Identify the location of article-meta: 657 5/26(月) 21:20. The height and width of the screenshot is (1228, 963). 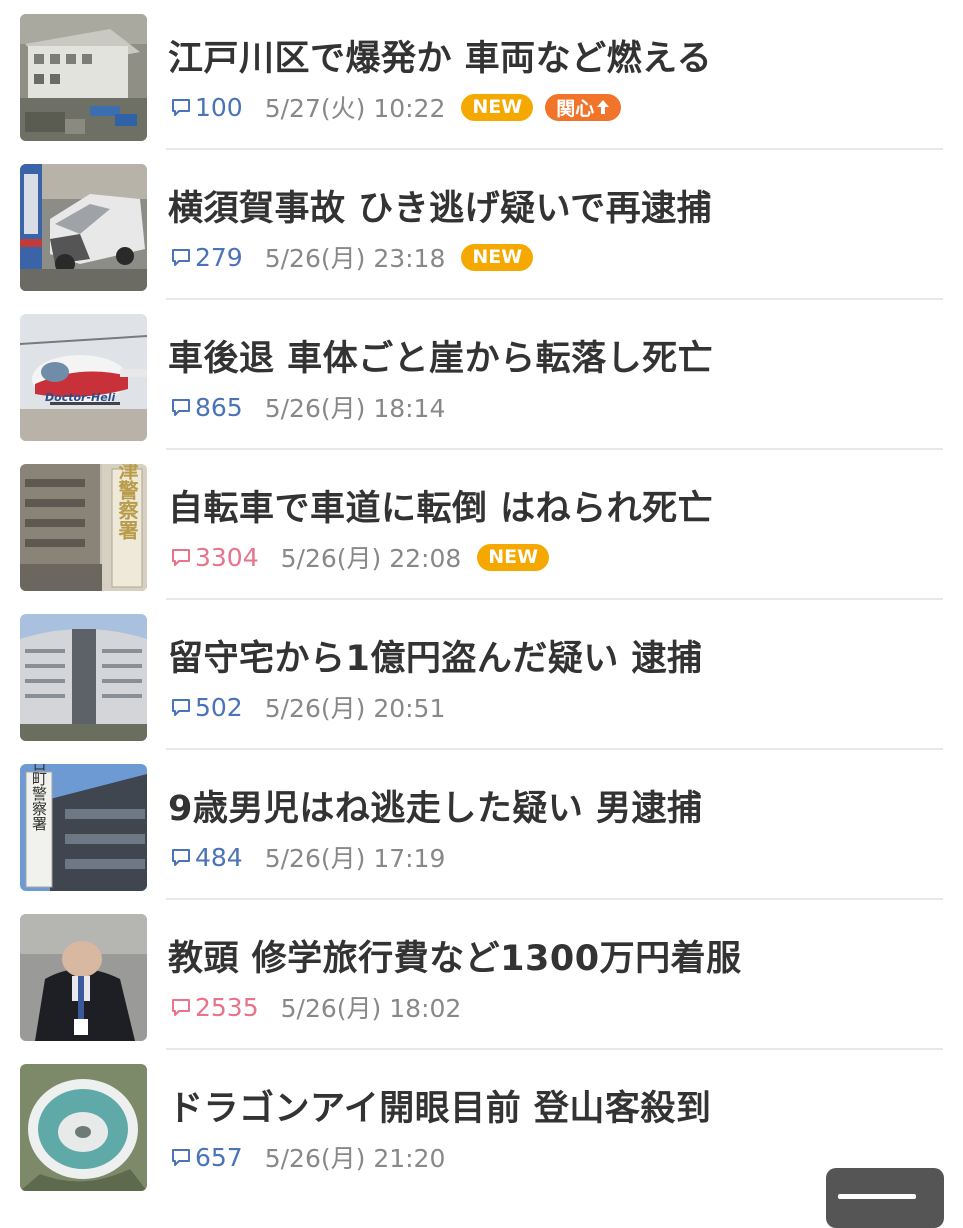
(315, 1157).